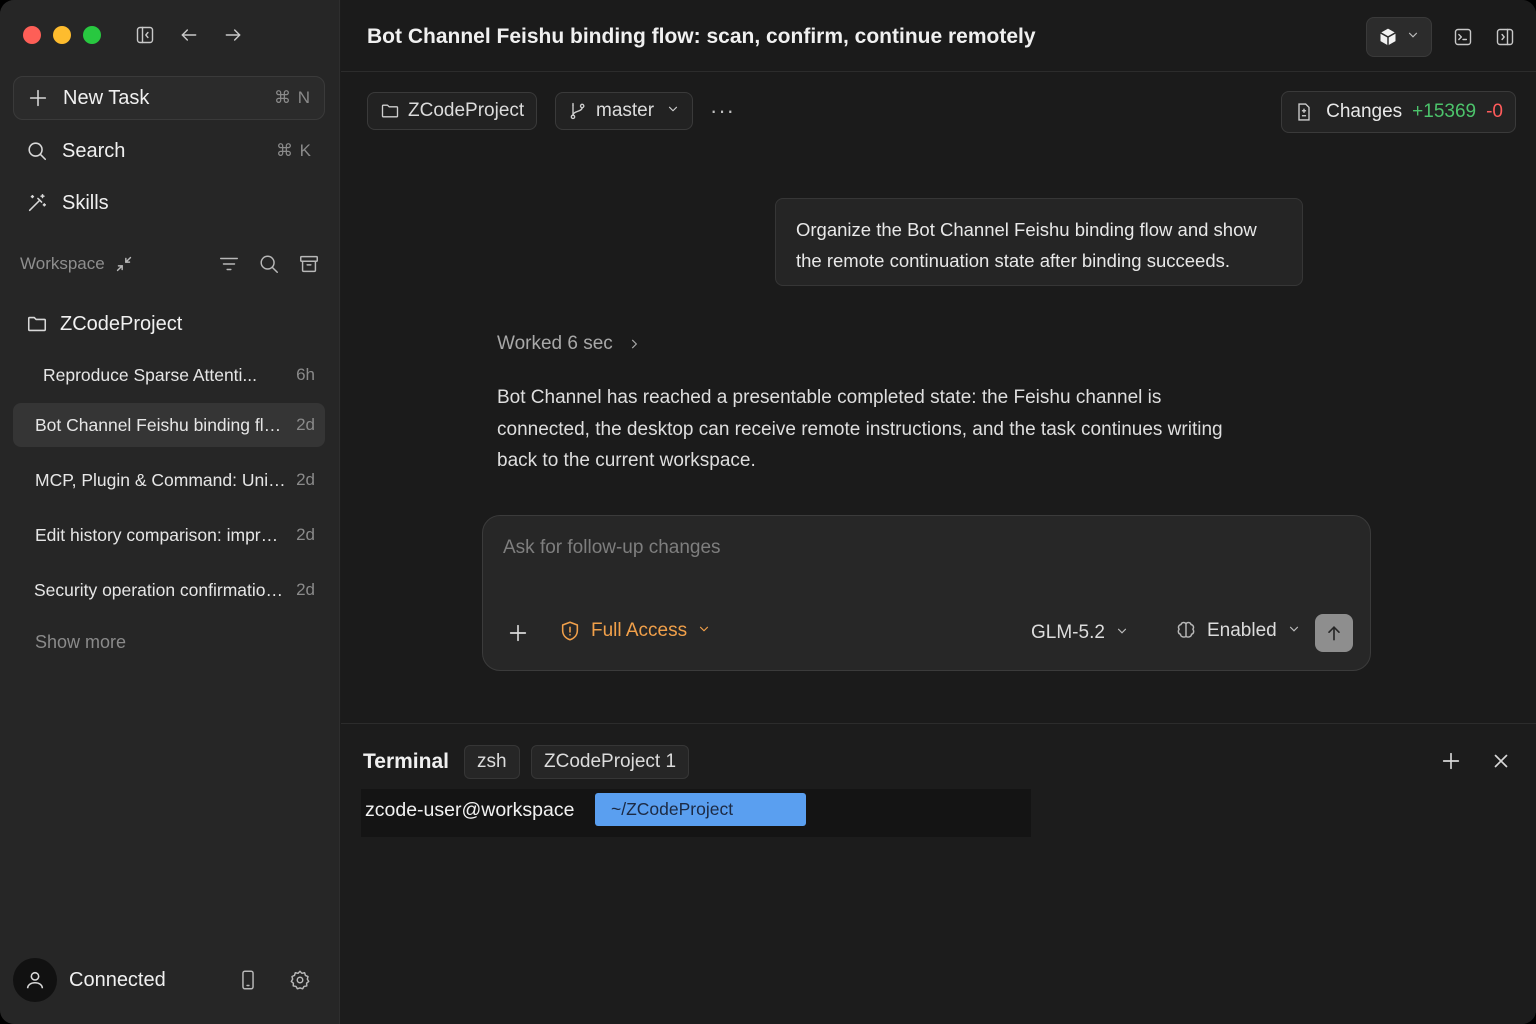 The image size is (1536, 1024). I want to click on user-icon, so click(35, 980).